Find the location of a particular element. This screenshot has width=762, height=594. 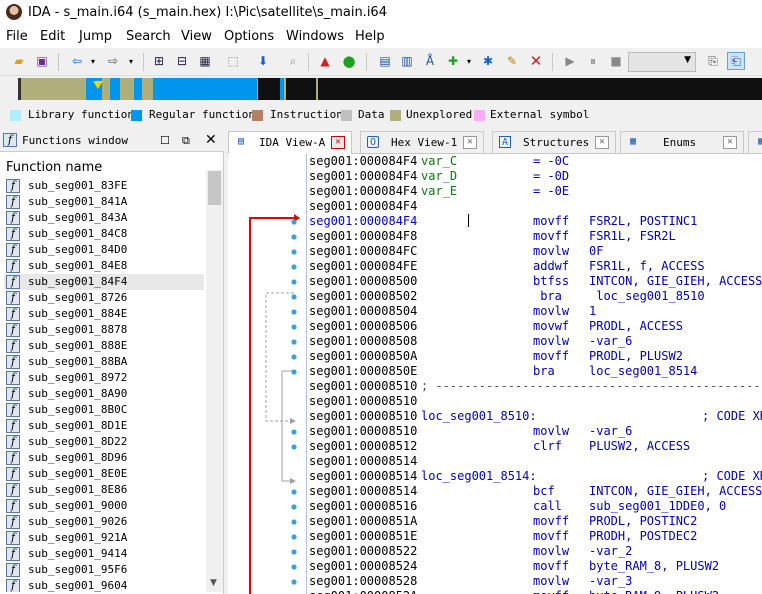

listing-label: var_C is located at coordinates (439, 161).